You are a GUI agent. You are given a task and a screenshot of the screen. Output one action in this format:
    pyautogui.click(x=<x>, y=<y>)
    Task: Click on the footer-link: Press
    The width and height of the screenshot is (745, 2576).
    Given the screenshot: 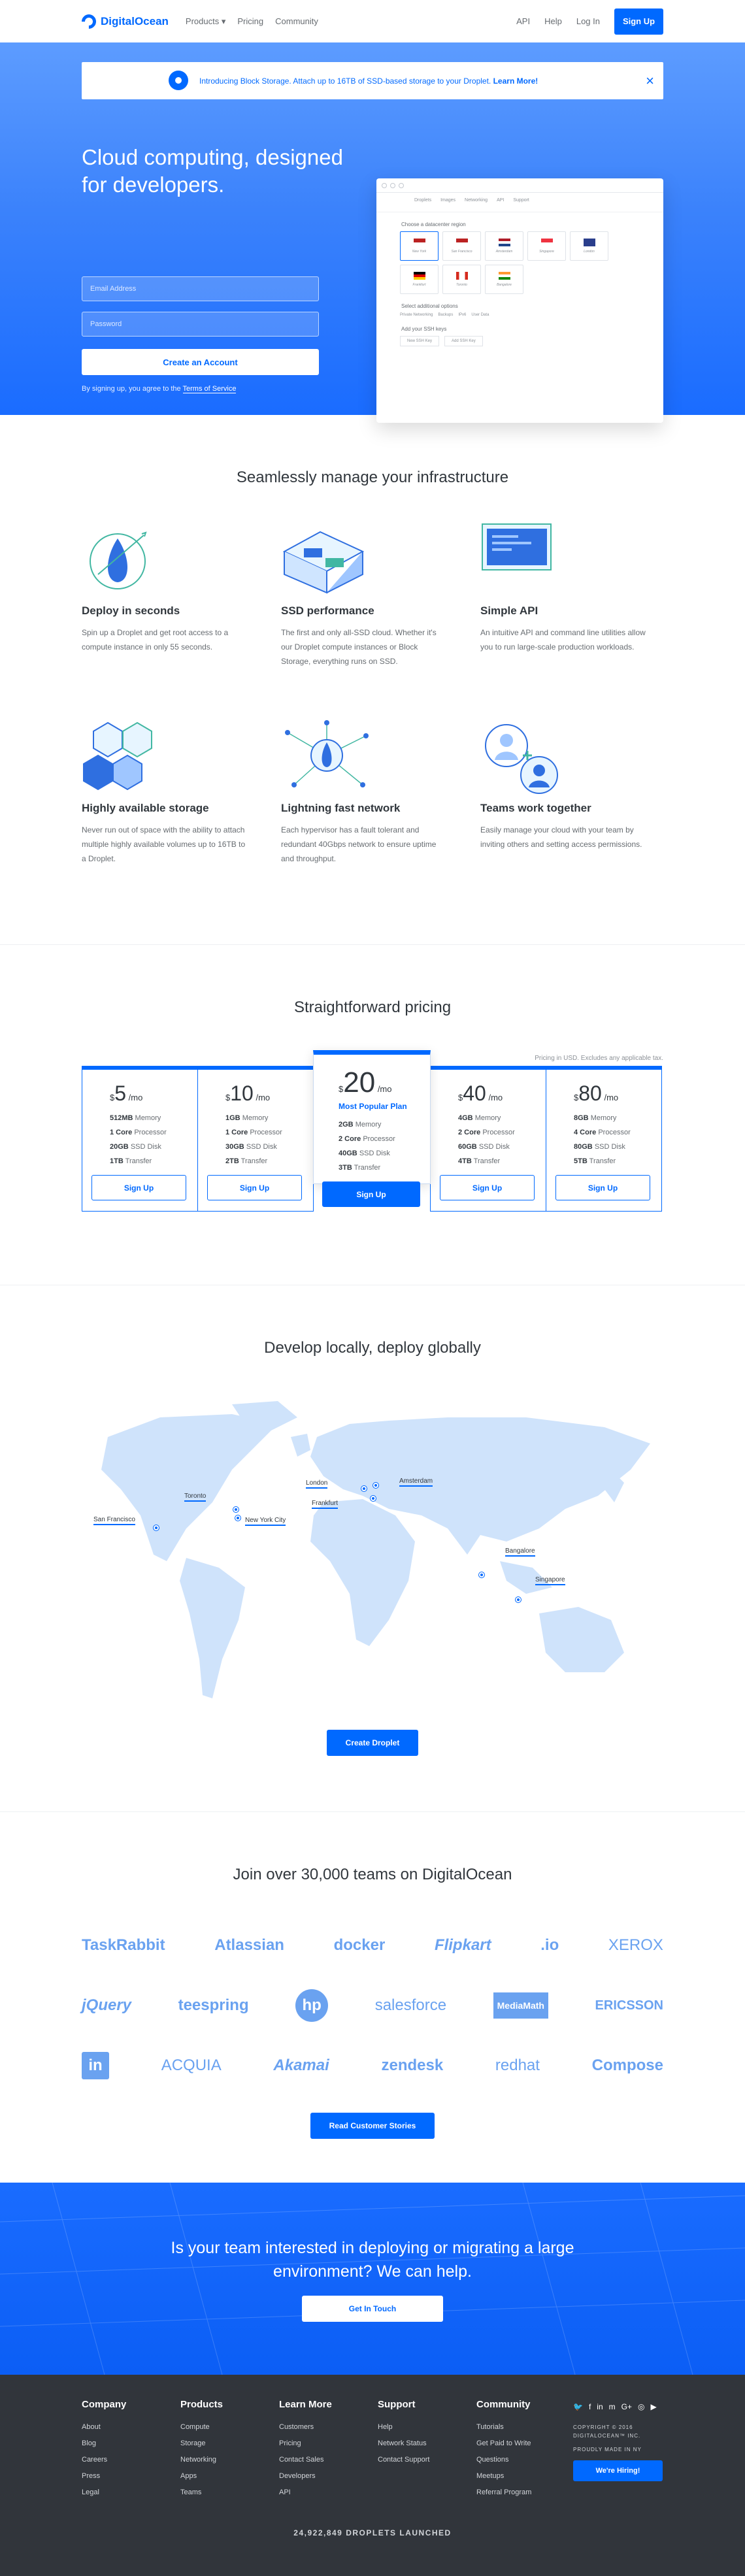 What is the action you would take?
    pyautogui.click(x=131, y=2476)
    